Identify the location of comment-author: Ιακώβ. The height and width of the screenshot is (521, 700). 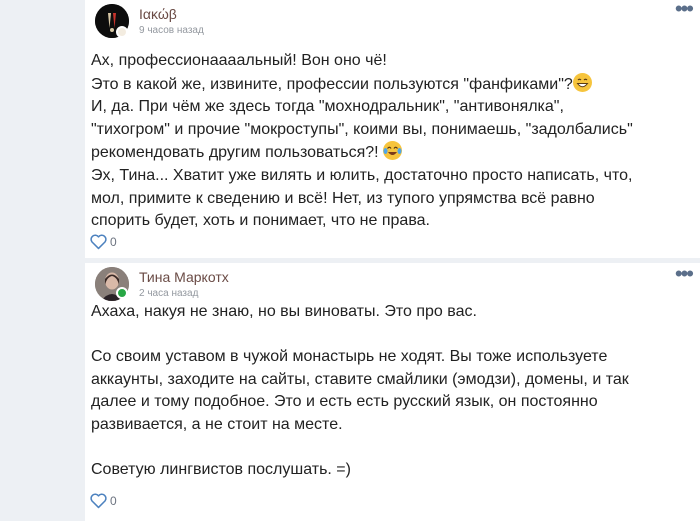
(158, 14).